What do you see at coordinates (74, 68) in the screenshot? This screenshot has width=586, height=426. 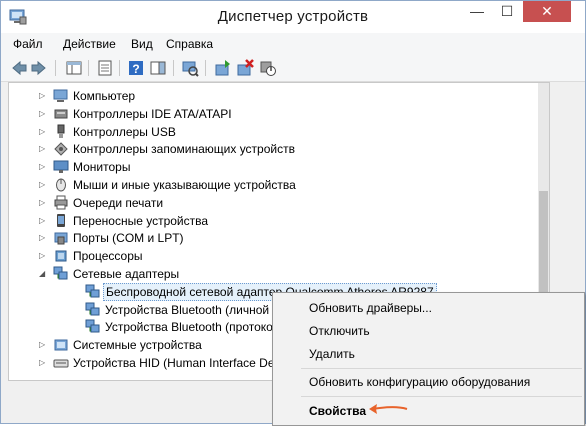 I see `show-hide-console-tree-icon` at bounding box center [74, 68].